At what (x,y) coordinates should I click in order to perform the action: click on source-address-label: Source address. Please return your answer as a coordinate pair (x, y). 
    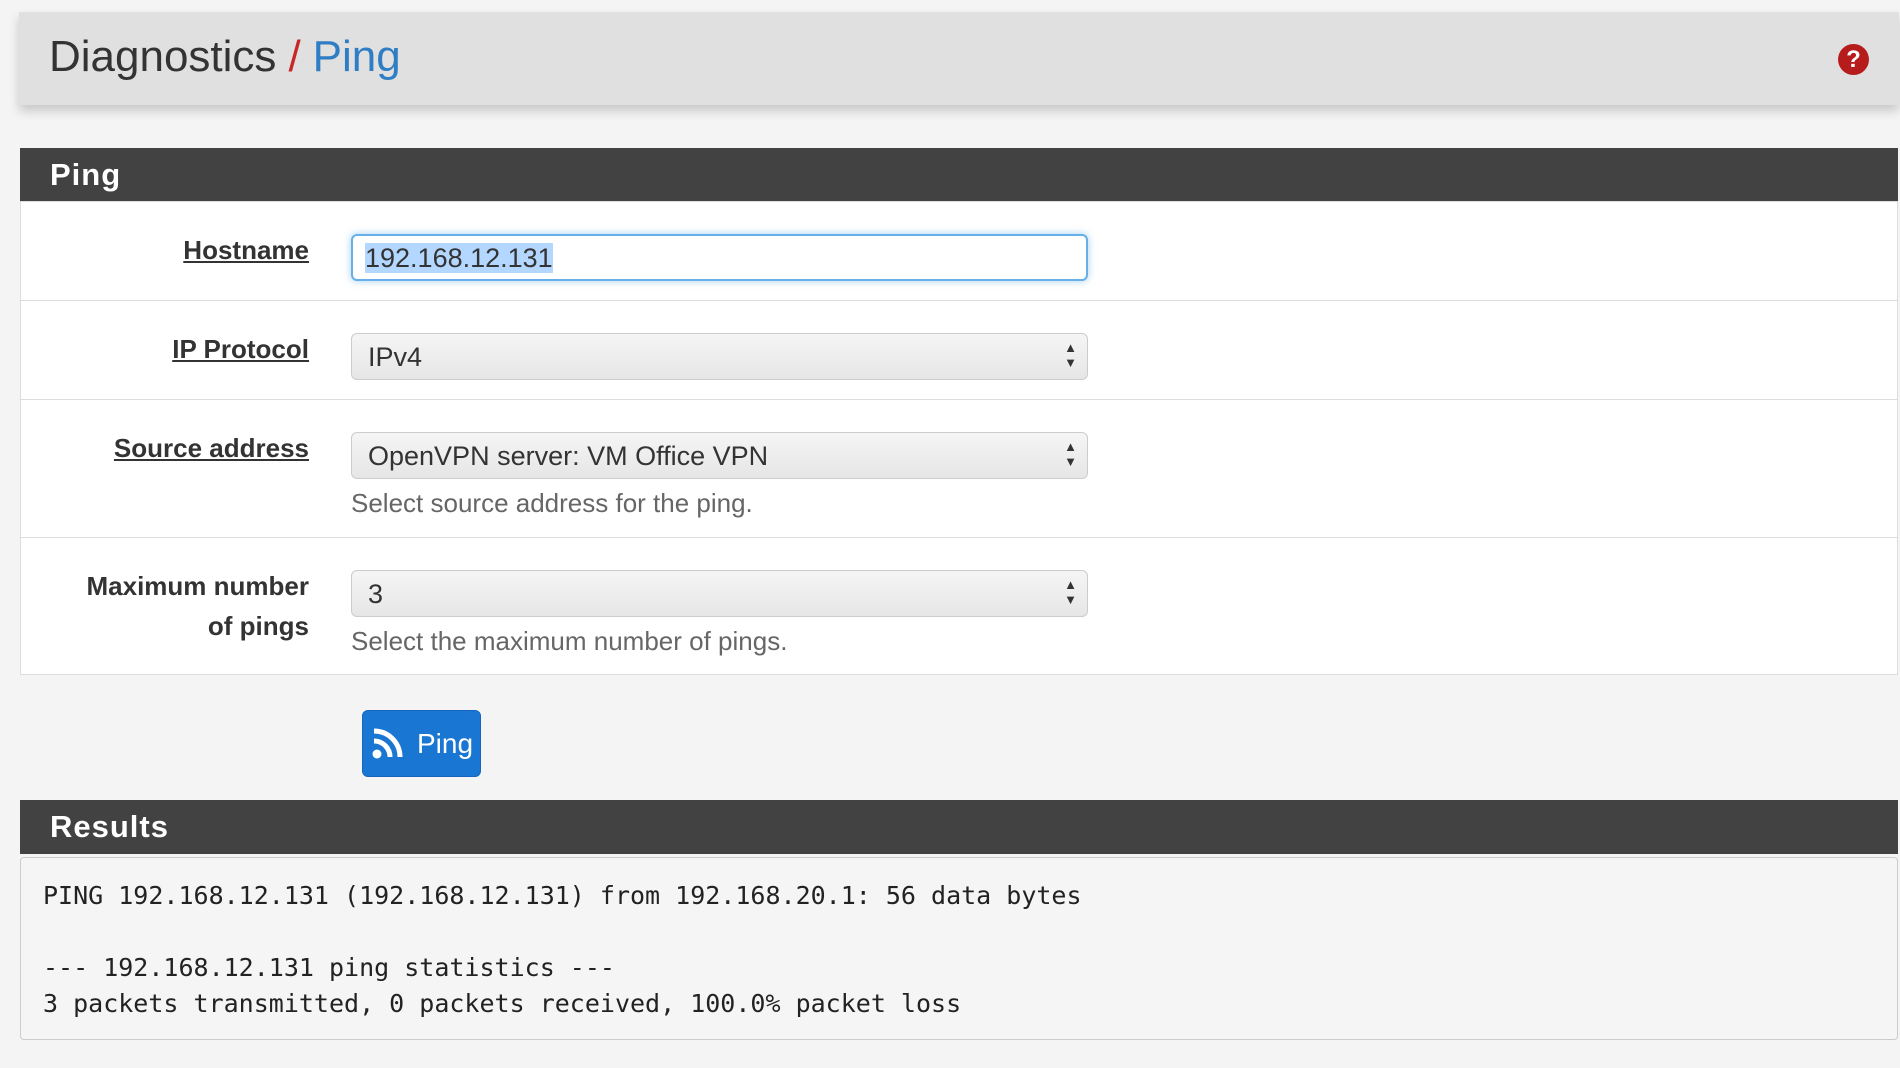
    Looking at the image, I should click on (211, 448).